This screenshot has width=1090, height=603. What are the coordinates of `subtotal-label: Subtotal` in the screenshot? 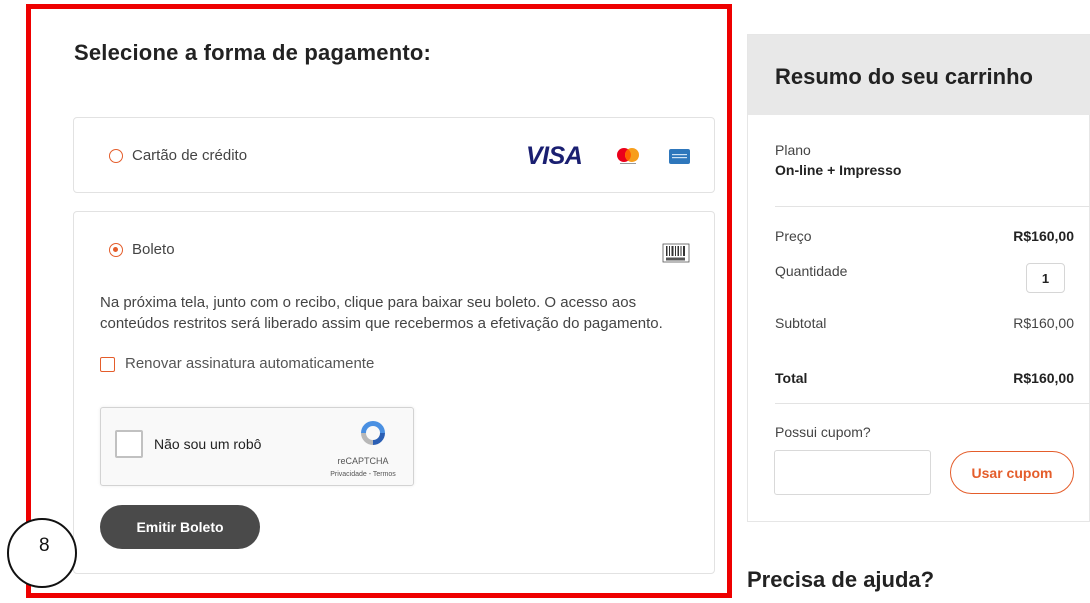 It's located at (801, 323).